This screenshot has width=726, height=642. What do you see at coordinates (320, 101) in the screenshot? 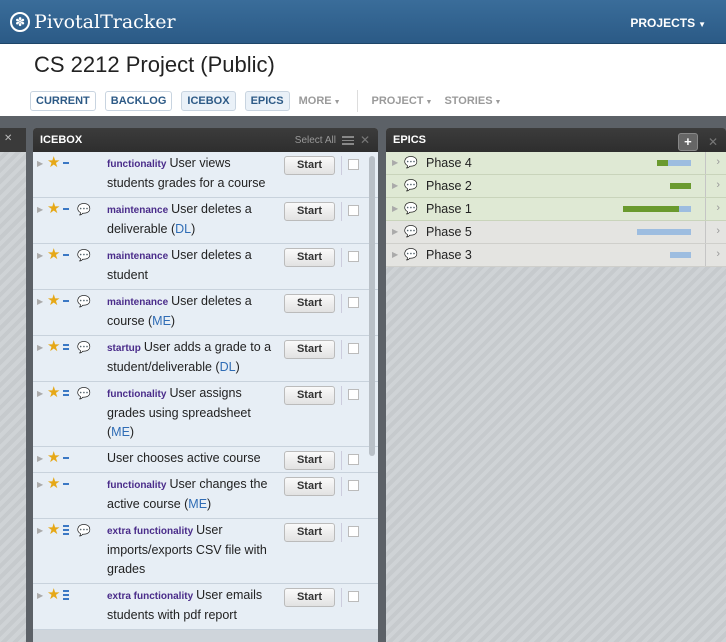
I see `more-menu: MORE ▼` at bounding box center [320, 101].